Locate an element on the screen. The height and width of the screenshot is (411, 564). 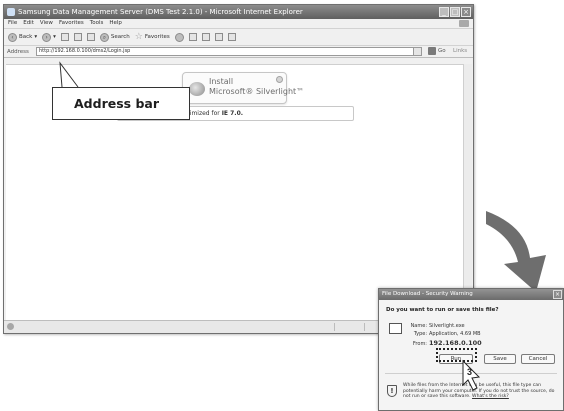
dialog-title: File Download - Security Warning is located at coordinates (427, 294).